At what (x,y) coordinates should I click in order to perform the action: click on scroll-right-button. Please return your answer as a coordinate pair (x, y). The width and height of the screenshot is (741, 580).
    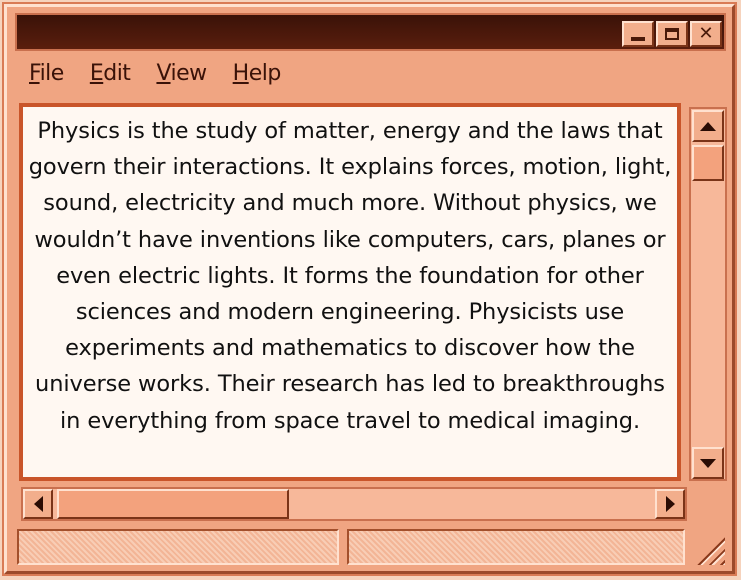
    Looking at the image, I should click on (670, 504).